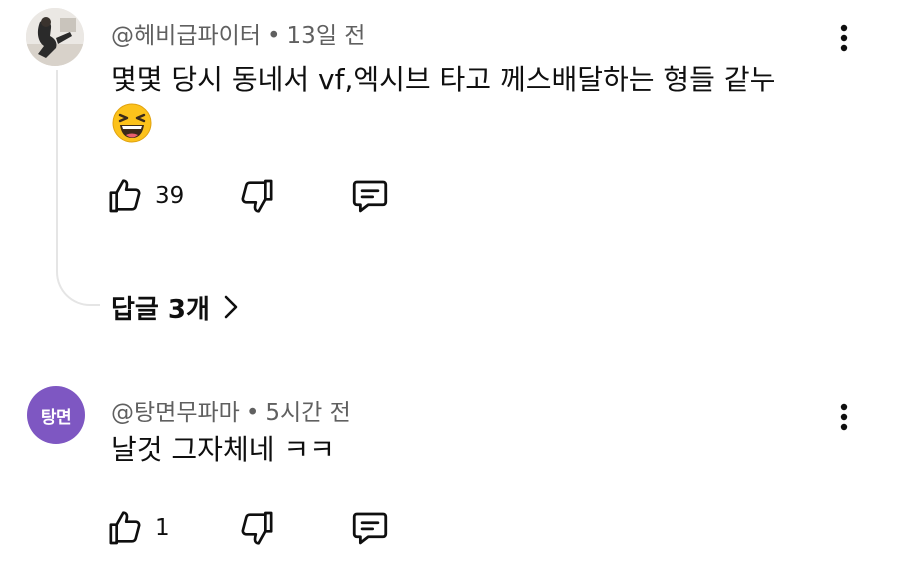 This screenshot has height=577, width=900. I want to click on like-count: 39, so click(170, 196).